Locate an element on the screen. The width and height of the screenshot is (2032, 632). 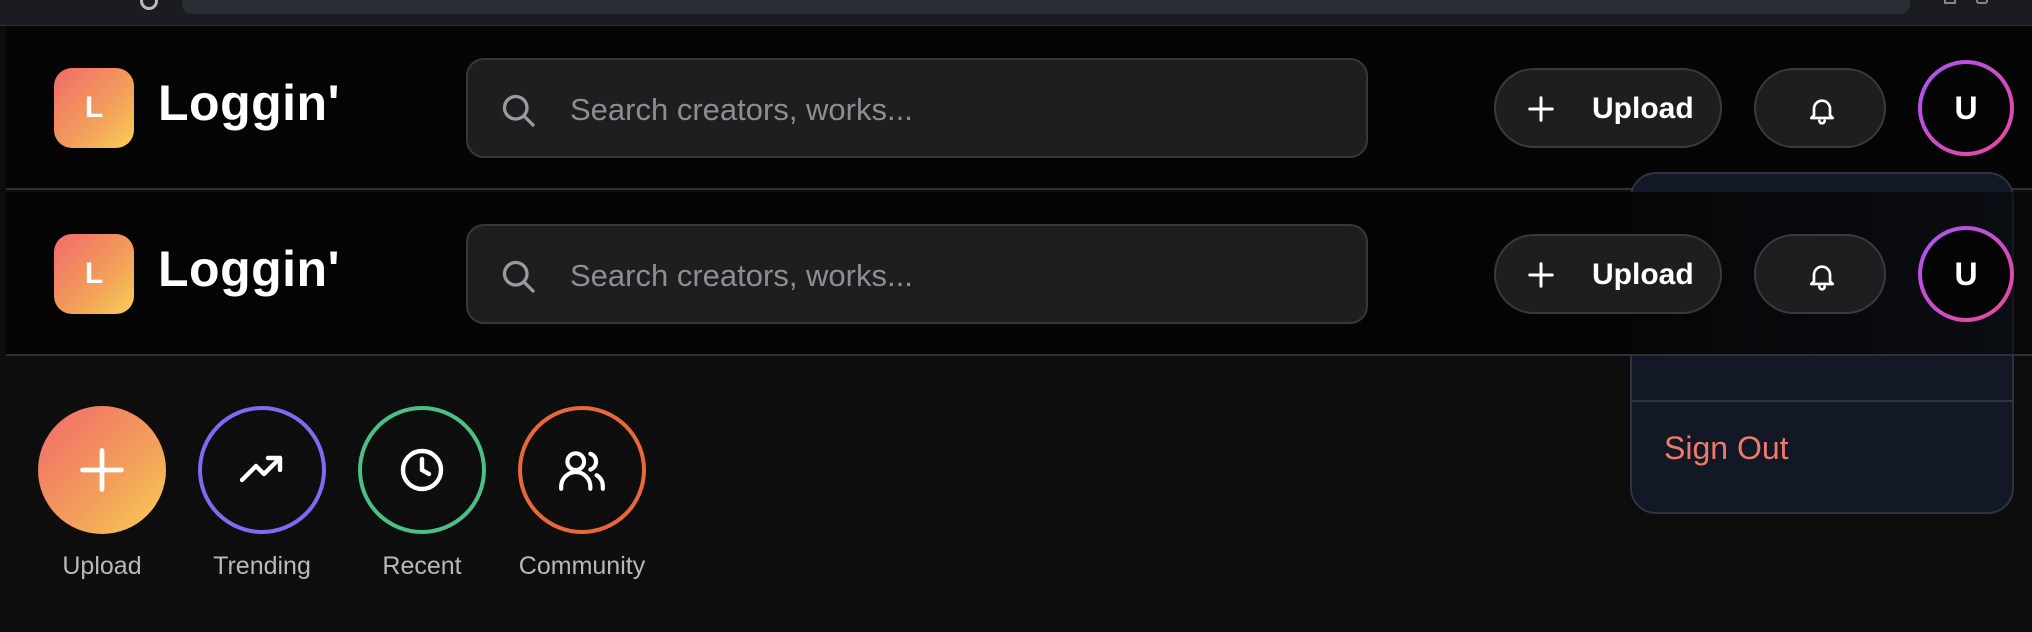
address-bar is located at coordinates (1046, 7).